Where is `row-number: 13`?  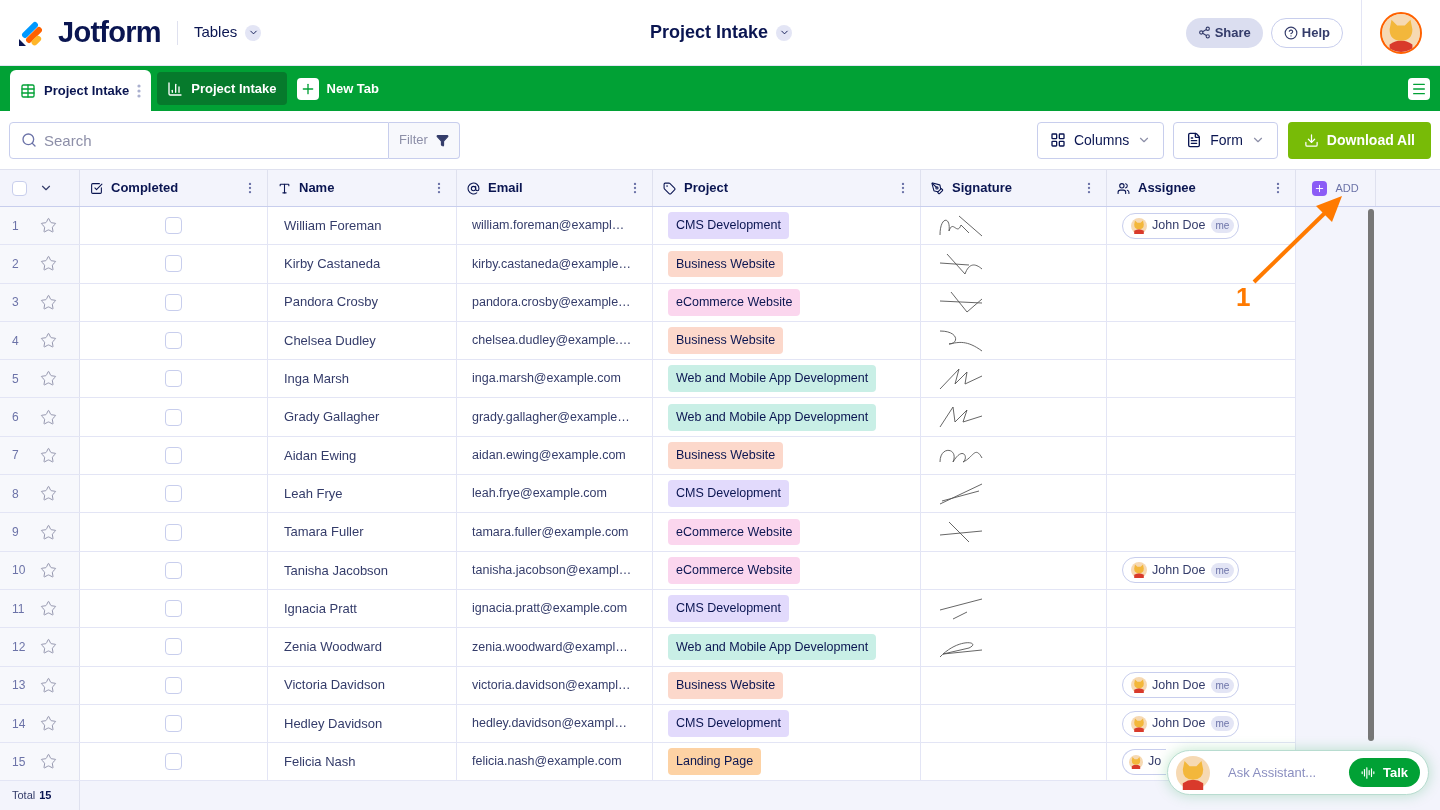 row-number: 13 is located at coordinates (19, 686).